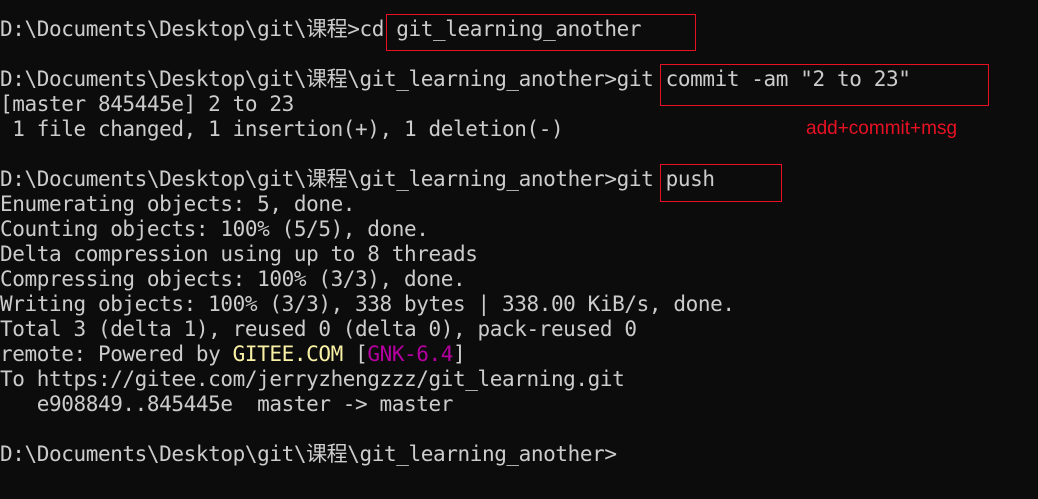  Describe the element at coordinates (410, 354) in the screenshot. I see `remote-tag: GNK-6.4` at that location.